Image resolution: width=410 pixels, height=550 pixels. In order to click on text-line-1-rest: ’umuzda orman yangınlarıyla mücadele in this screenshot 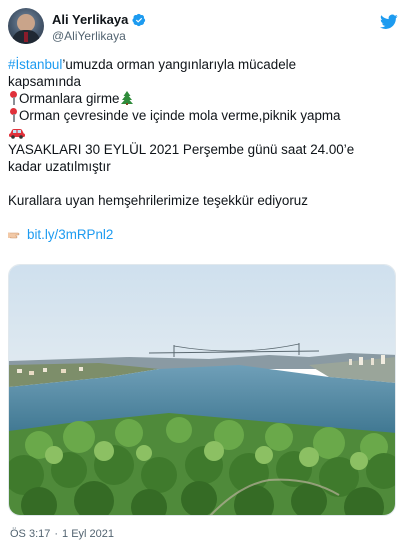, I will do `click(179, 64)`.